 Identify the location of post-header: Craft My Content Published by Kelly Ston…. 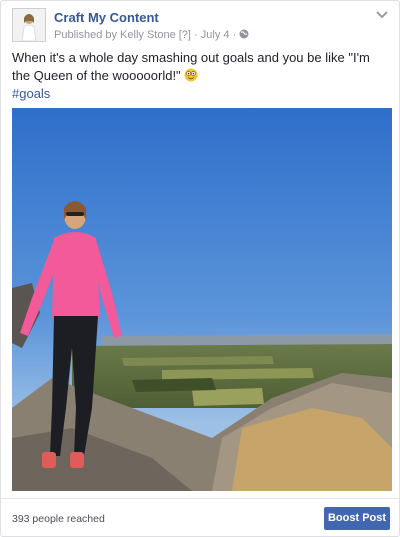
(200, 26).